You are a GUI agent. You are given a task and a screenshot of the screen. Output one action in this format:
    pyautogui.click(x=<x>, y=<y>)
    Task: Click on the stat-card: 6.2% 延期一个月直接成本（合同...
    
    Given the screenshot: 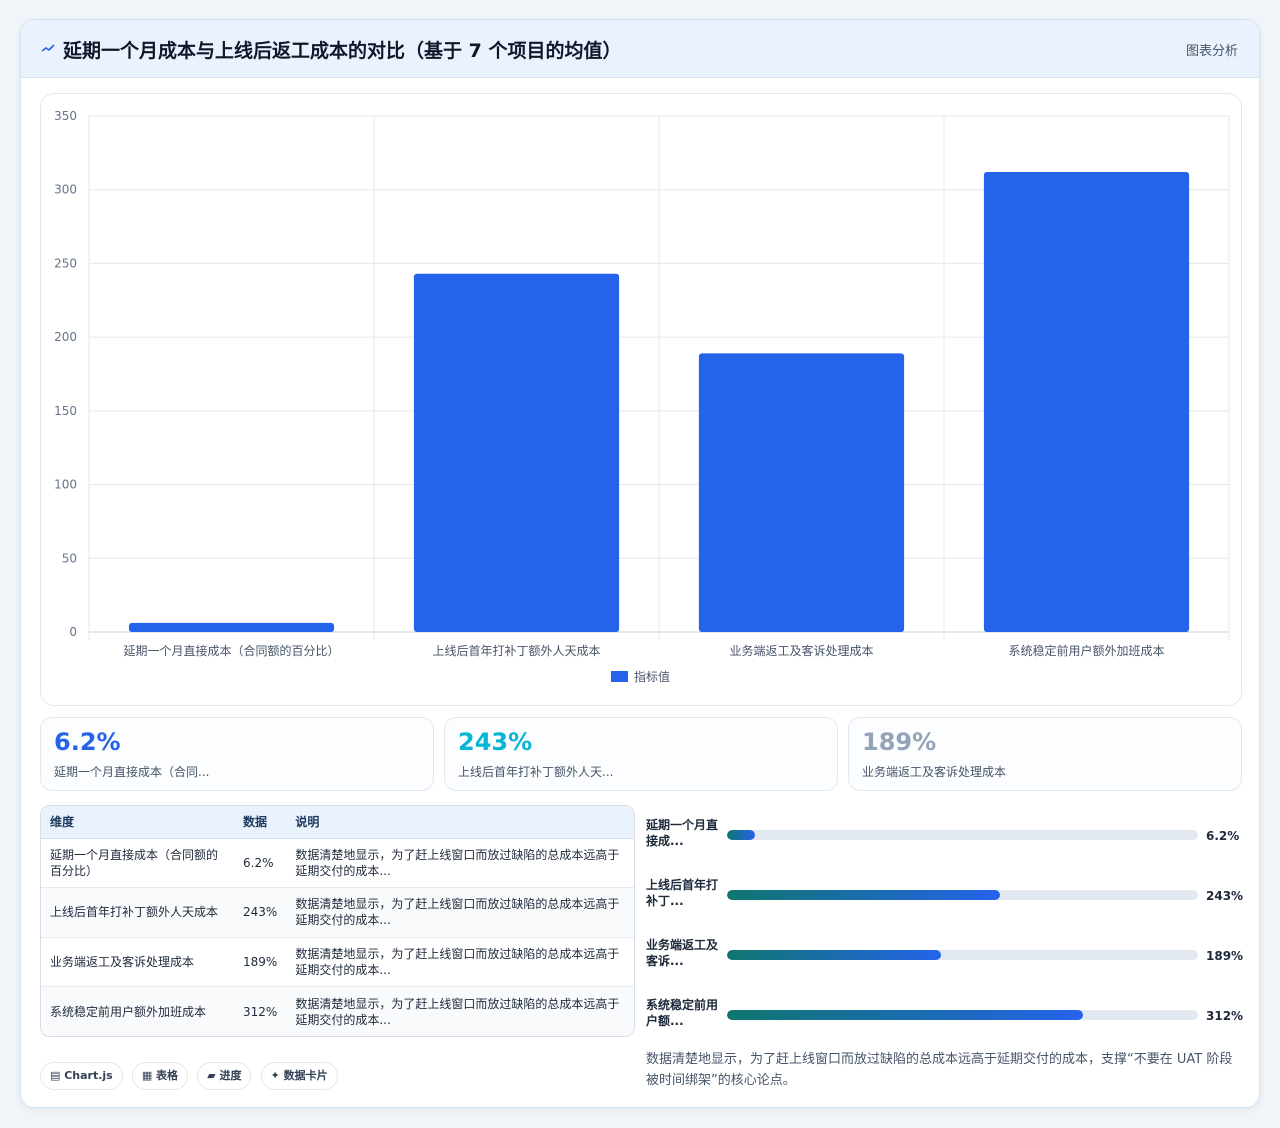 What is the action you would take?
    pyautogui.click(x=237, y=754)
    